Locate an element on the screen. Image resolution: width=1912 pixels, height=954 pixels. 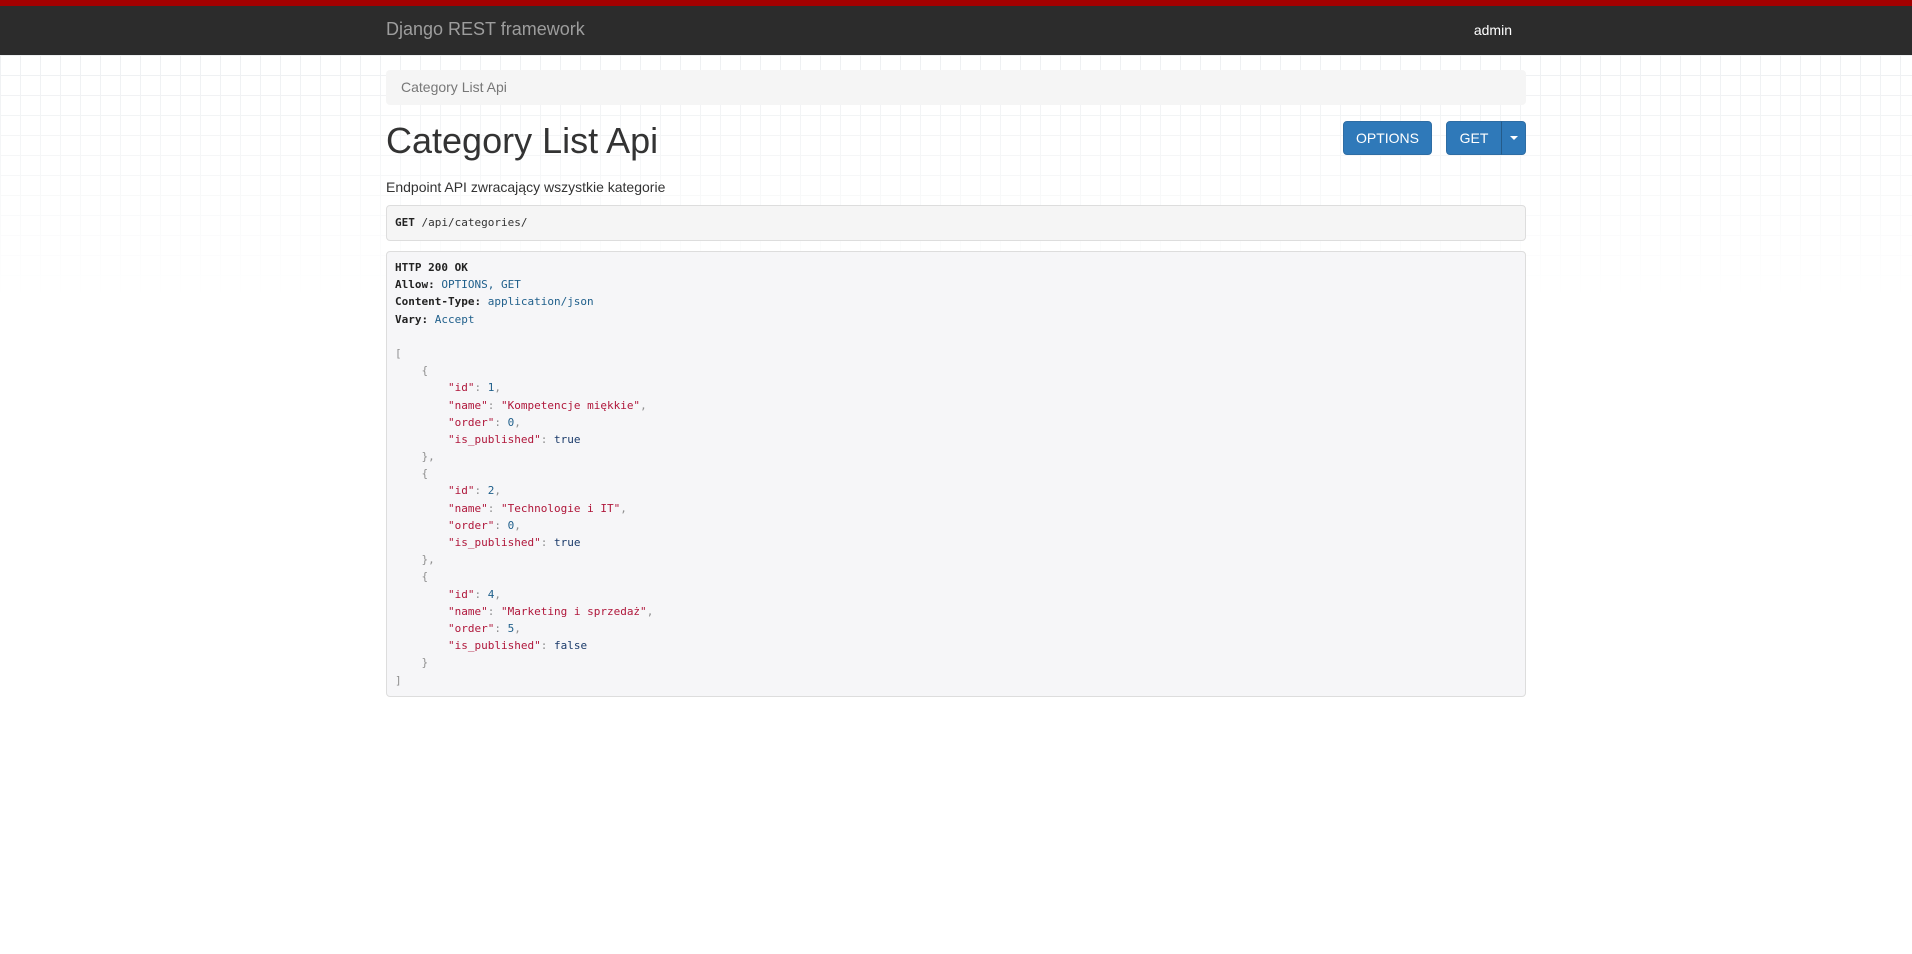
response-status: HTTP 200 OK is located at coordinates (431, 267).